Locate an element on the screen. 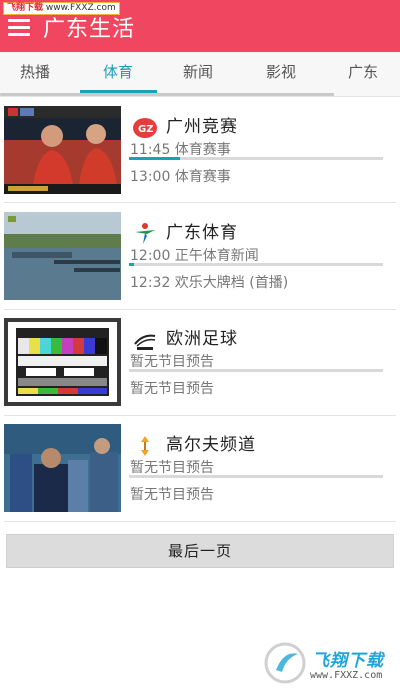  watermark-url: www.FXXZ.com is located at coordinates (346, 675).